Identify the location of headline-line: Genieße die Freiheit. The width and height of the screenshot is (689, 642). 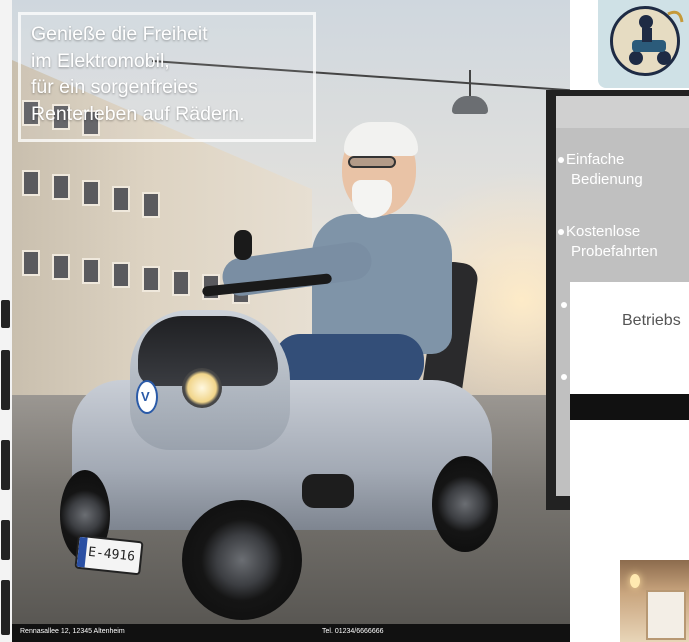
(119, 34).